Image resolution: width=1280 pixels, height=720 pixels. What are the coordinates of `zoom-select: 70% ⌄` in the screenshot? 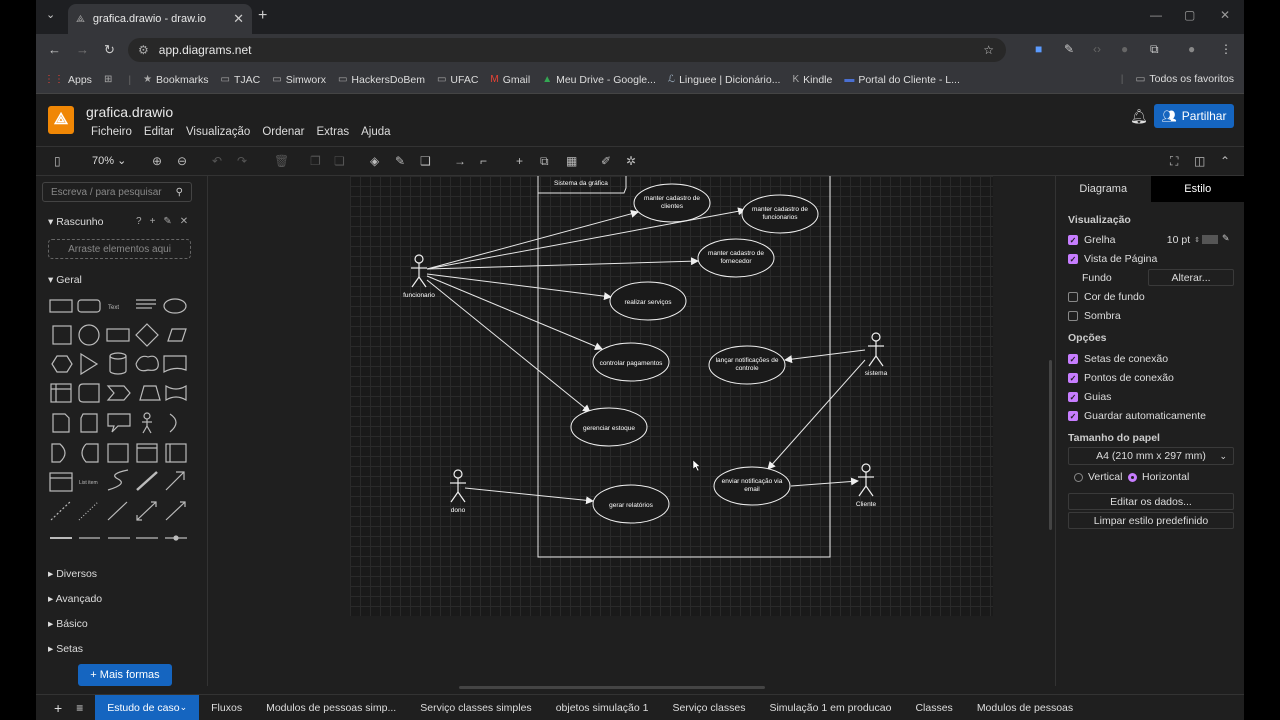 It's located at (109, 160).